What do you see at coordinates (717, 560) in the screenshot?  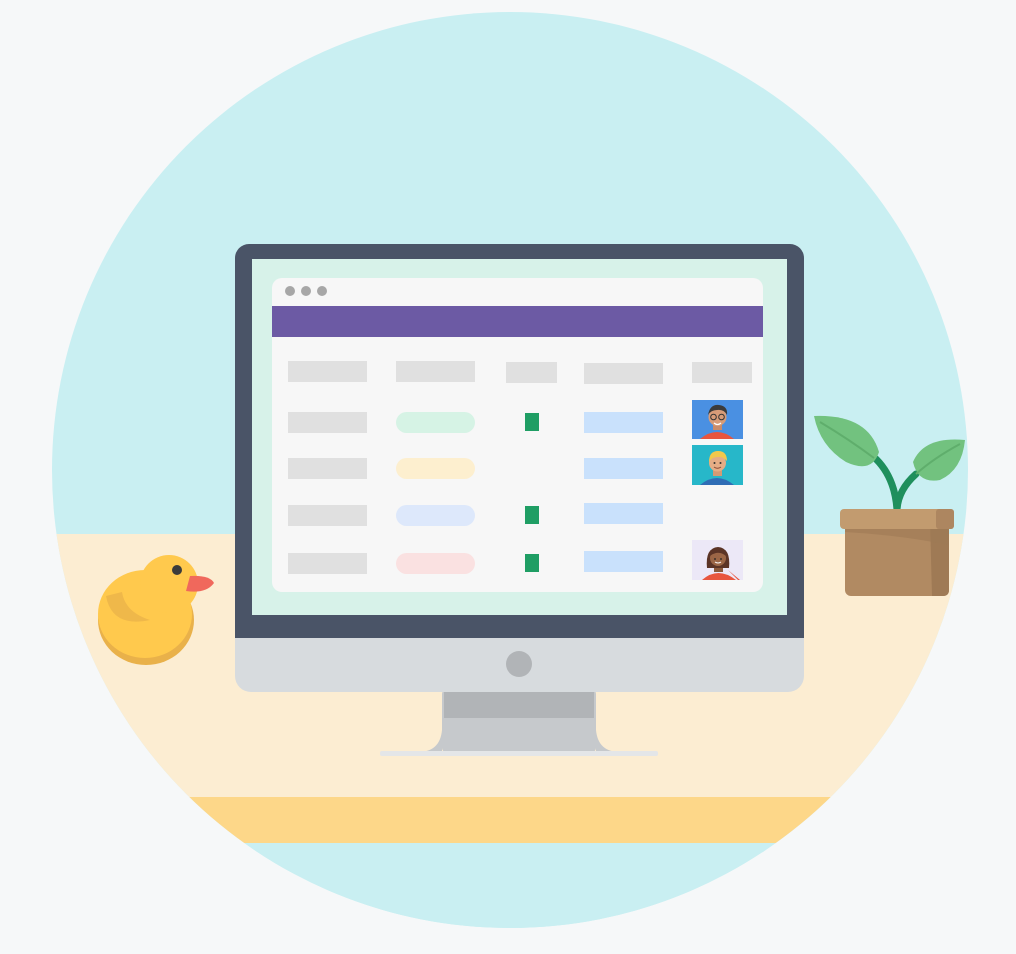 I see `avatar-woman-icon` at bounding box center [717, 560].